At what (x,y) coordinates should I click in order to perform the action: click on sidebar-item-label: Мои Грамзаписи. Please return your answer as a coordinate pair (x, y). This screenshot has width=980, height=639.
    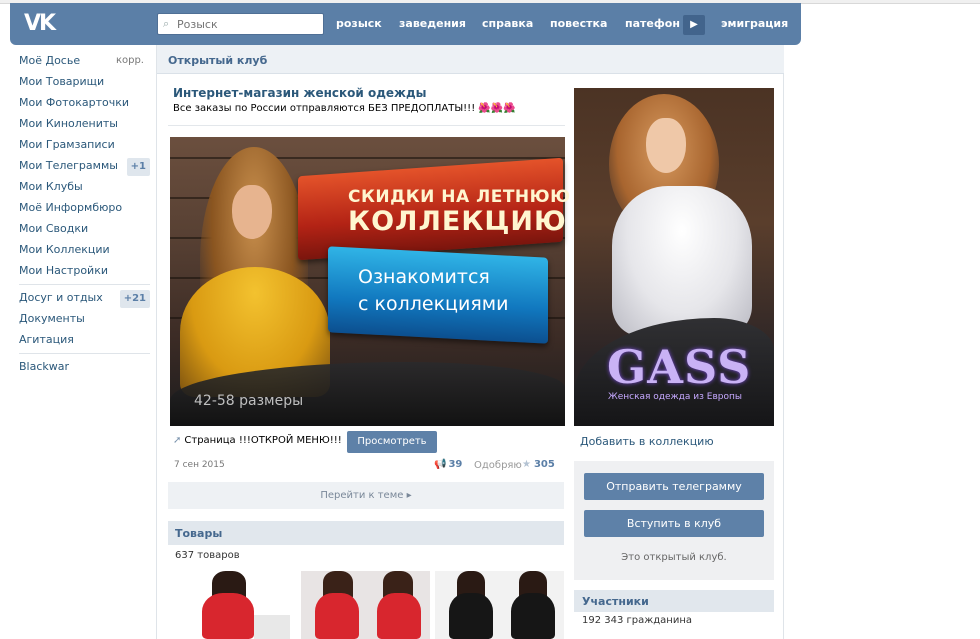
    Looking at the image, I should click on (67, 144).